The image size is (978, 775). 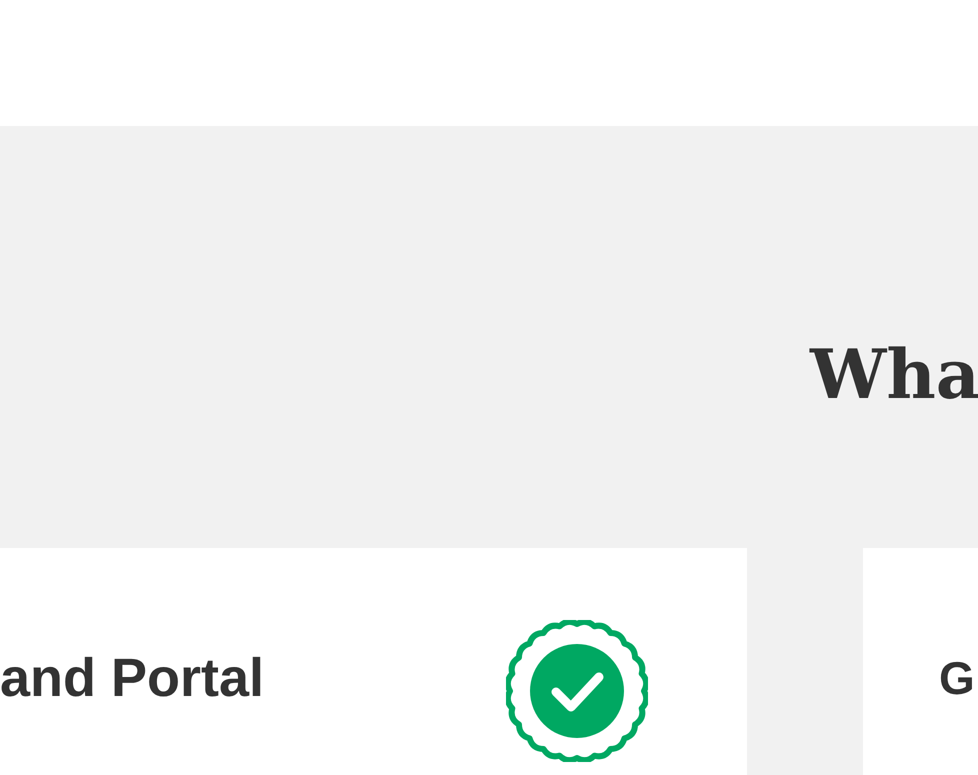 What do you see at coordinates (893, 375) in the screenshot?
I see `section-heading: Wha` at bounding box center [893, 375].